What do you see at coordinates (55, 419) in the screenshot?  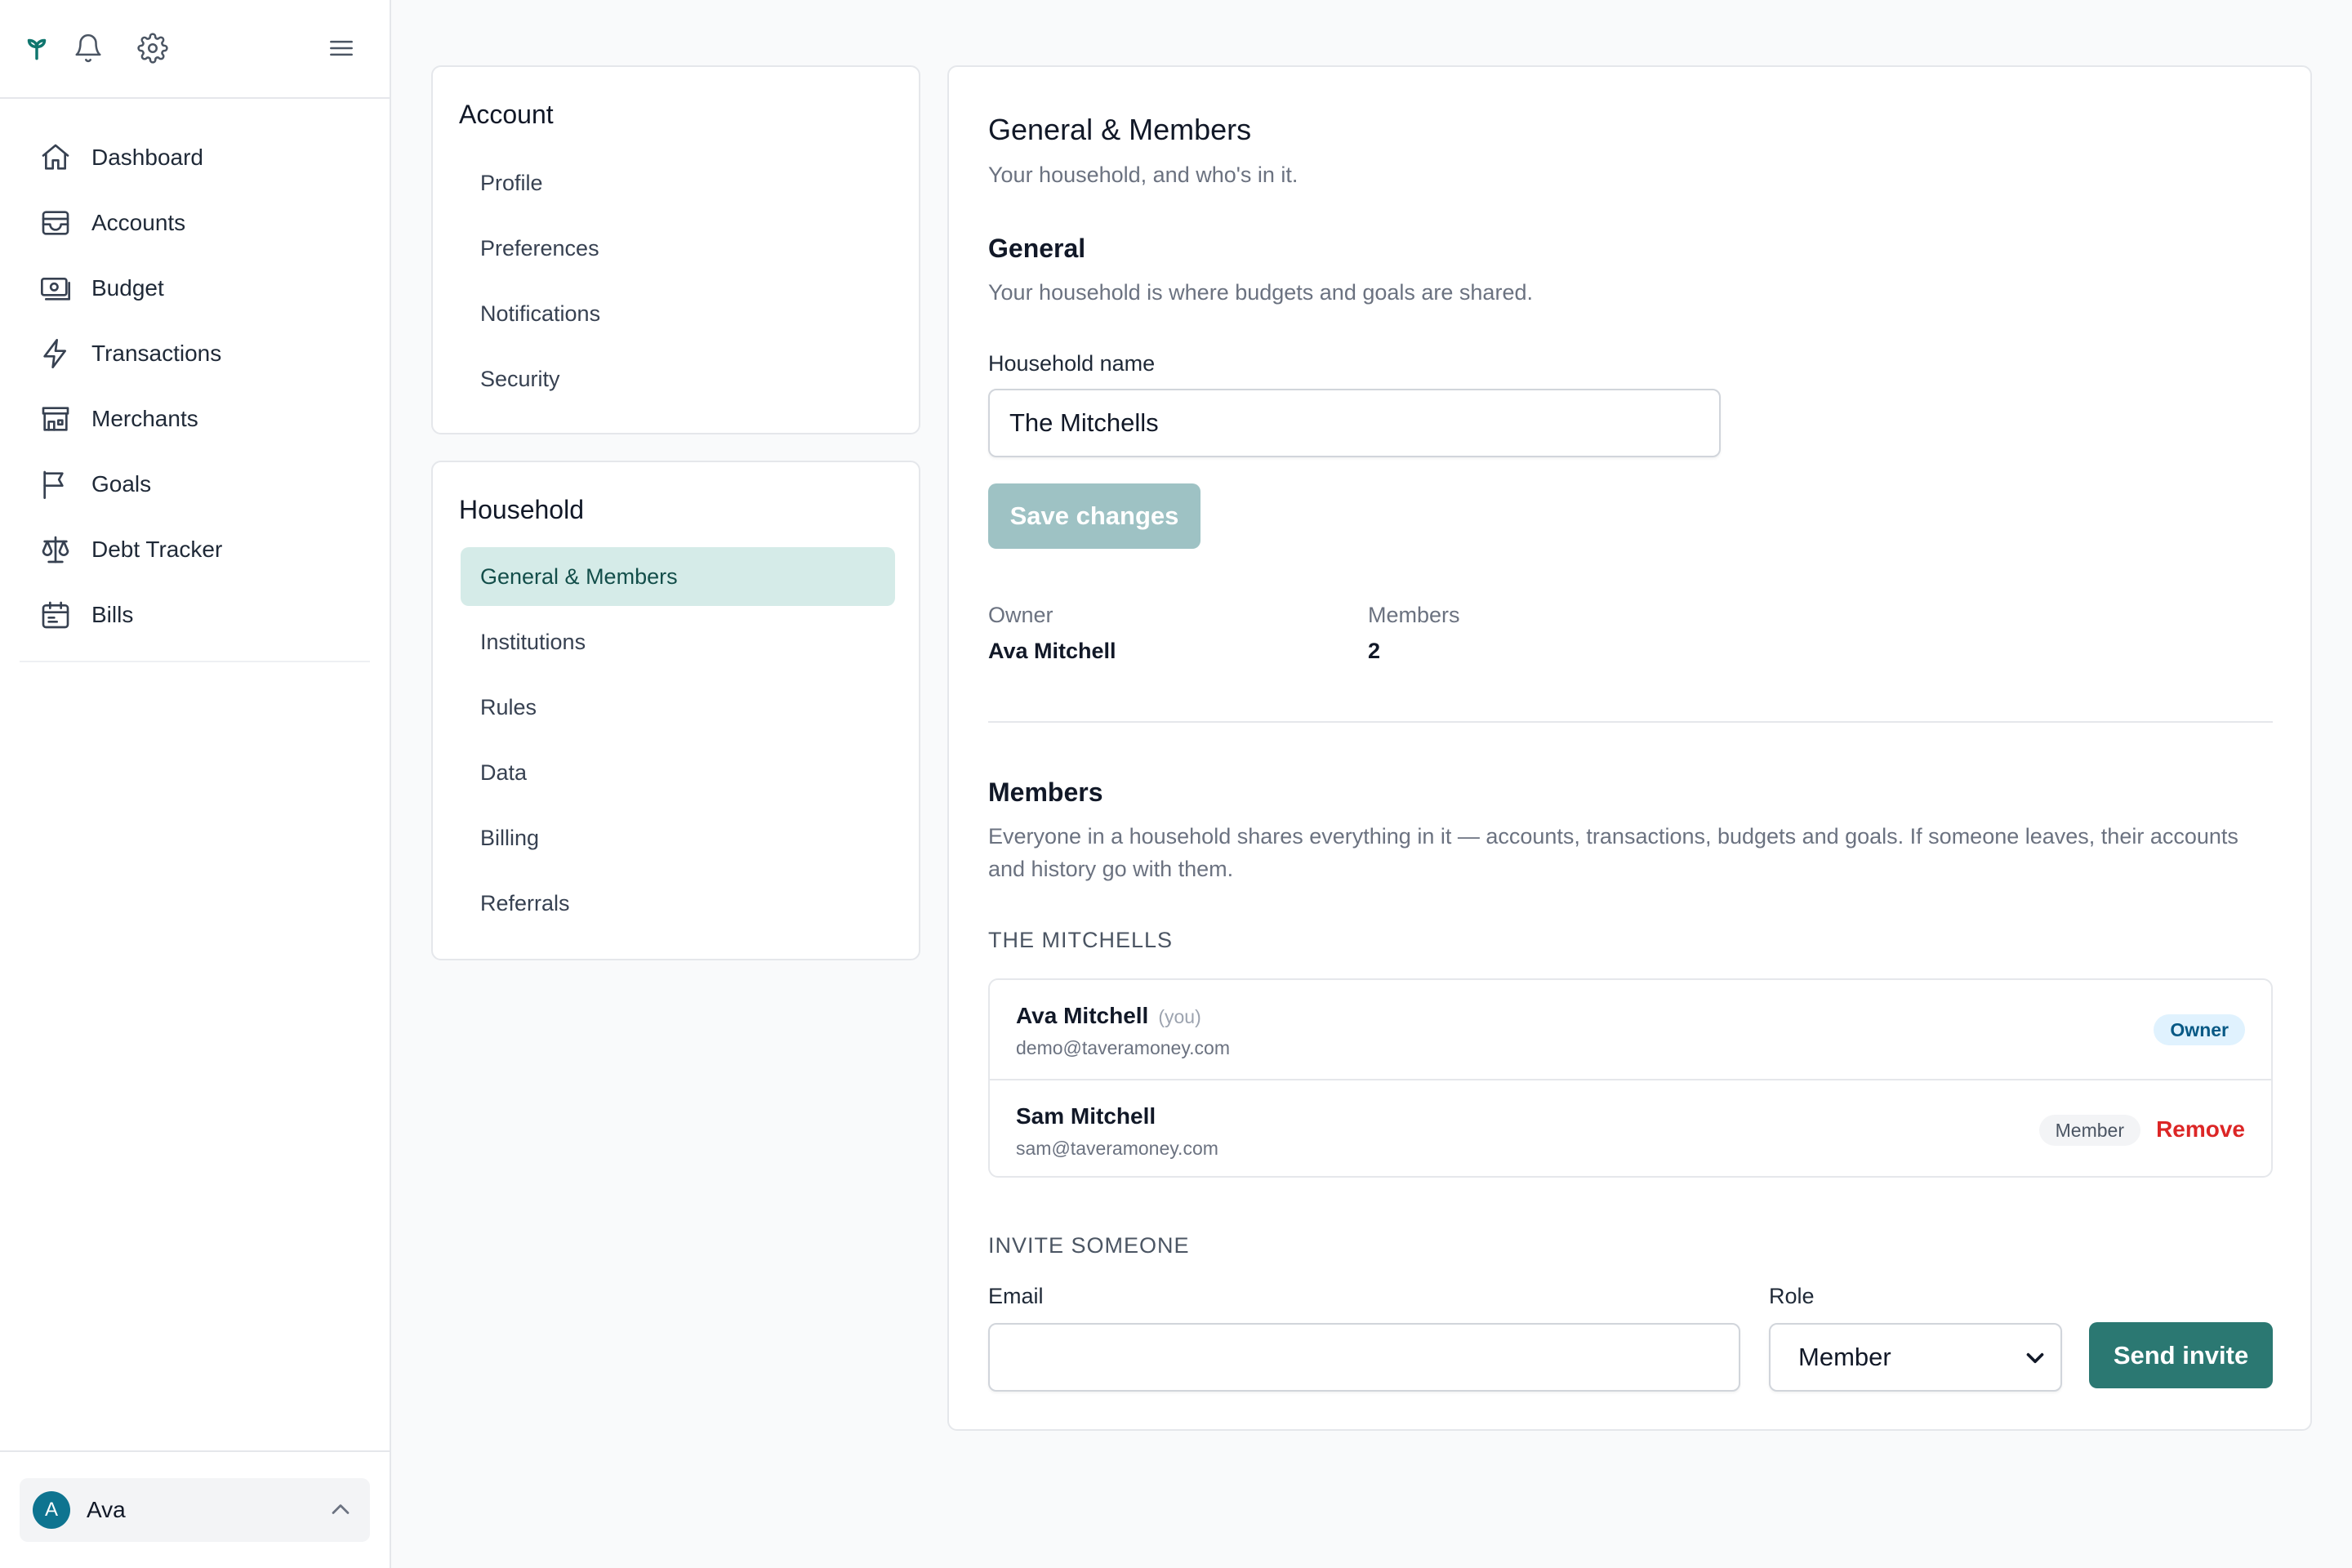 I see `store-icon` at bounding box center [55, 419].